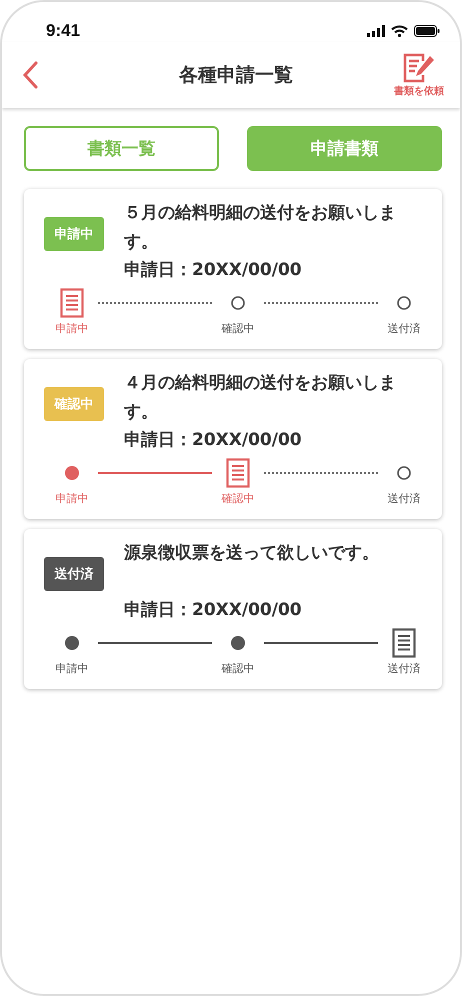 This screenshot has width=462, height=996. I want to click on back-icon, so click(30, 75).